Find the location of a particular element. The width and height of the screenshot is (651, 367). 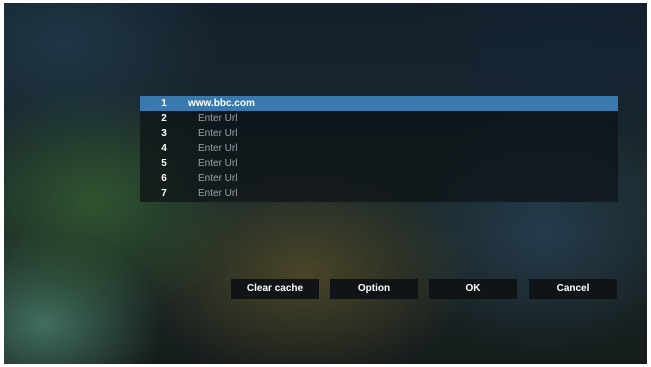

url-row-4: 4 Enter Url is located at coordinates (379, 148).